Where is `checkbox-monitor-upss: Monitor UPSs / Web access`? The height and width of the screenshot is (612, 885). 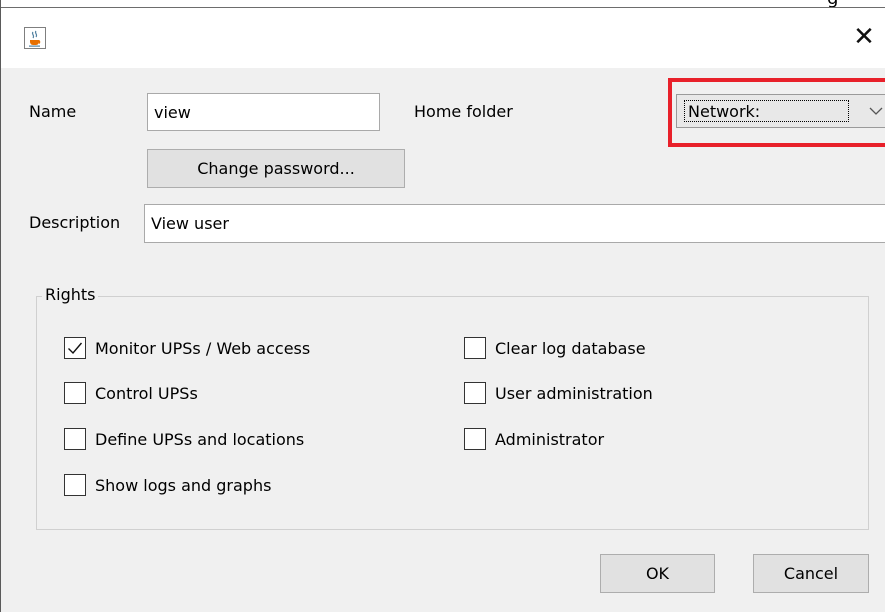
checkbox-monitor-upss: Monitor UPSs / Web access is located at coordinates (187, 348).